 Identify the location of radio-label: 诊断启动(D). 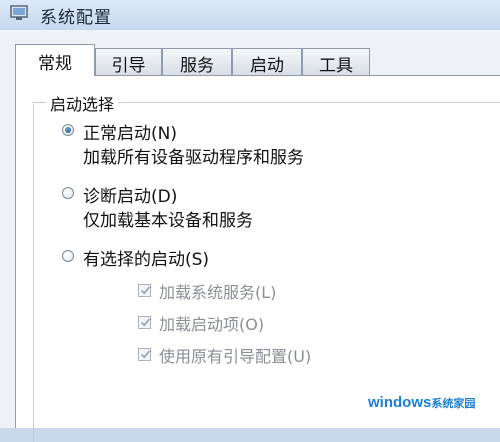
(130, 197).